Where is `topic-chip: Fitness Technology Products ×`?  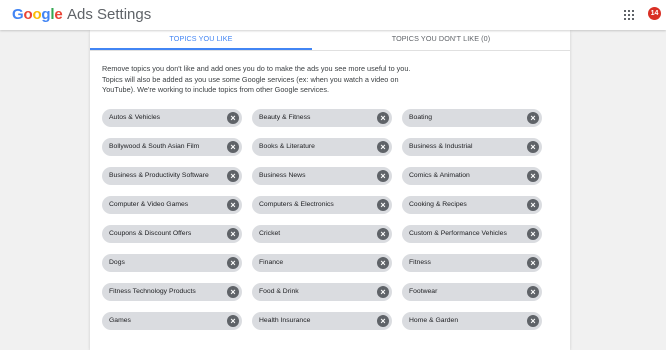
topic-chip: Fitness Technology Products × is located at coordinates (172, 292).